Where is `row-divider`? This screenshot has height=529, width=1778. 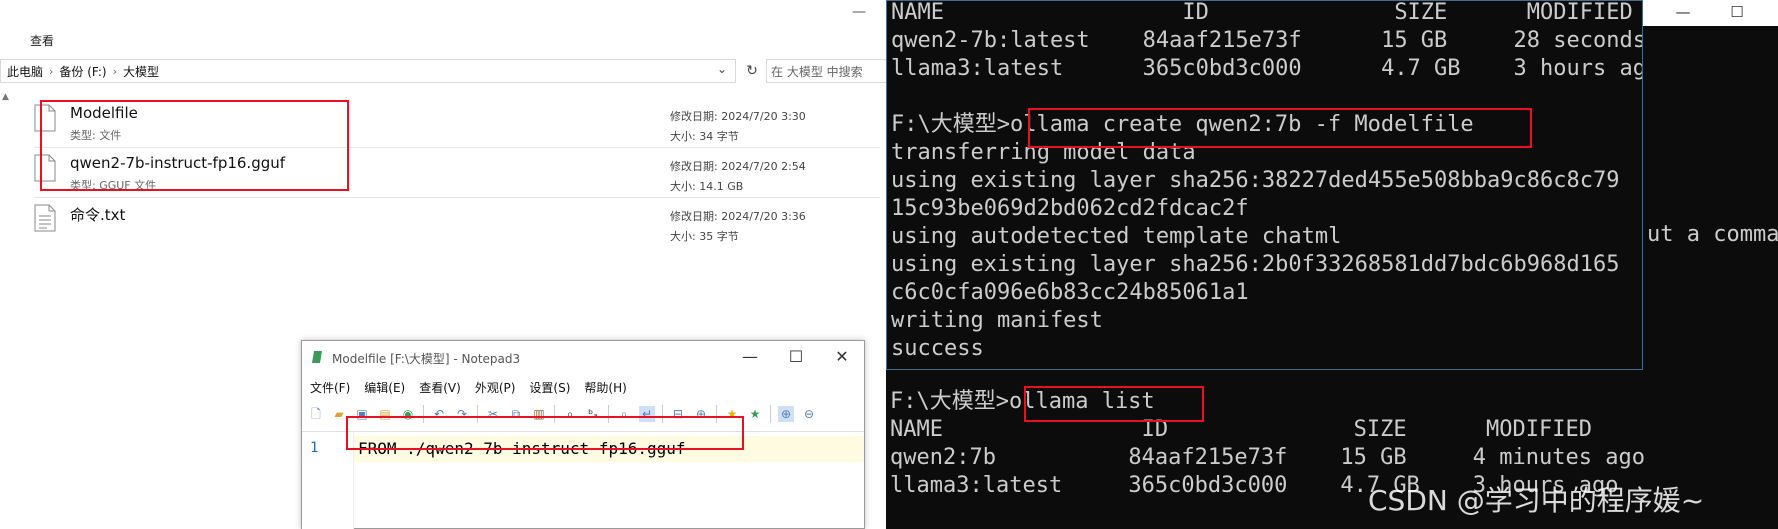
row-divider is located at coordinates (457, 197).